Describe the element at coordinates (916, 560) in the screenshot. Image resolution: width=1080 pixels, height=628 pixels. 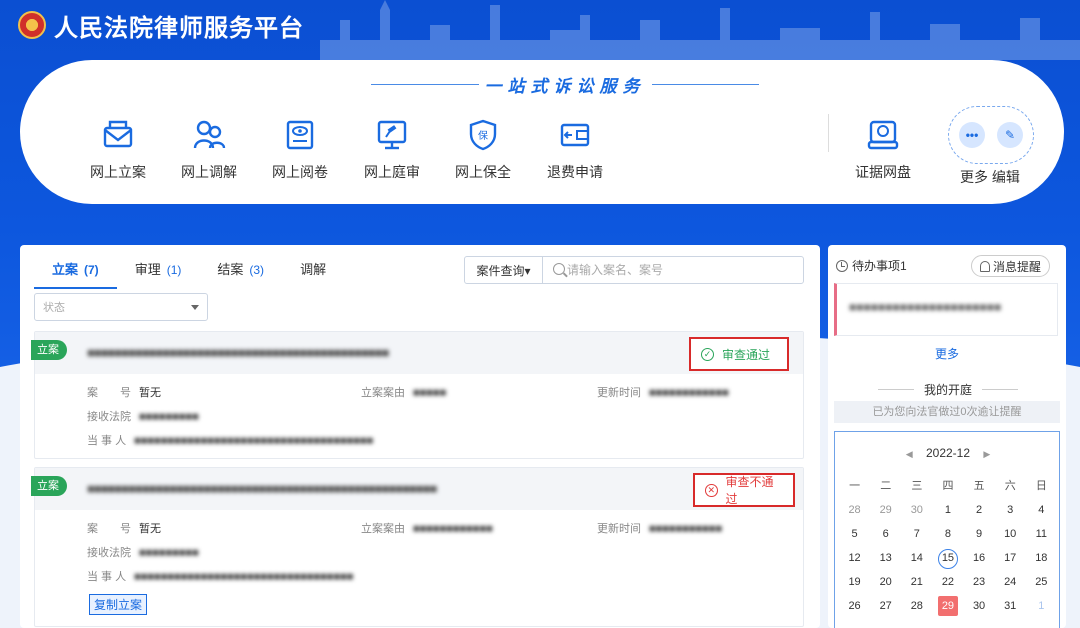
I see `calendar-day: 14` at that location.